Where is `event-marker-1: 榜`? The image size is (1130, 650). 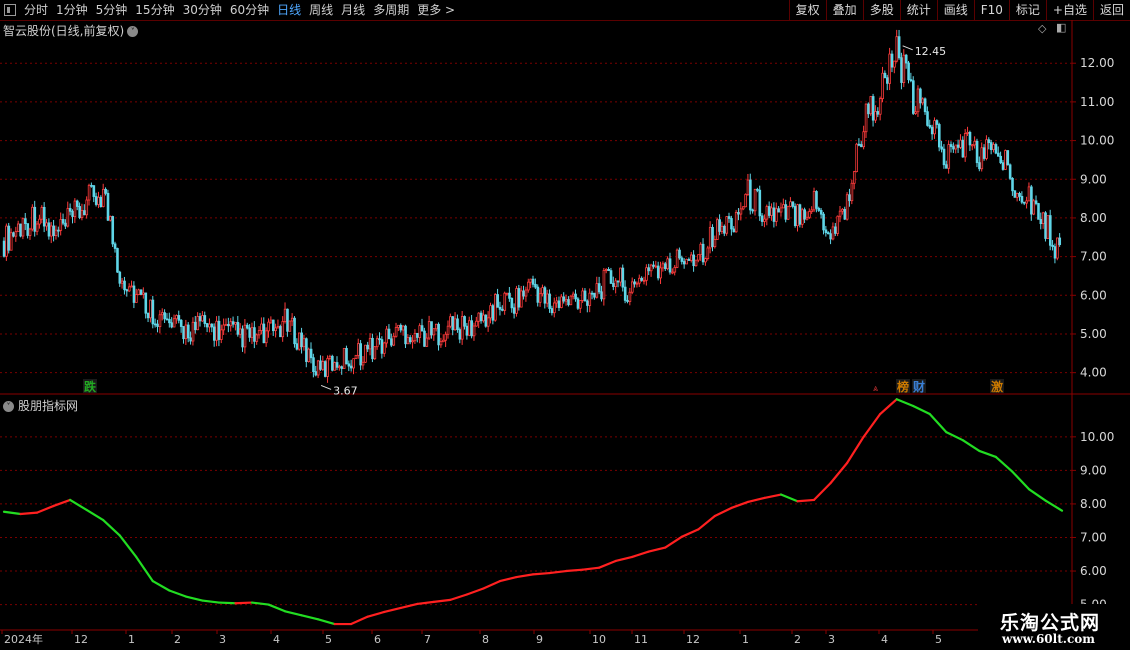
event-marker-1: 榜 is located at coordinates (903, 386).